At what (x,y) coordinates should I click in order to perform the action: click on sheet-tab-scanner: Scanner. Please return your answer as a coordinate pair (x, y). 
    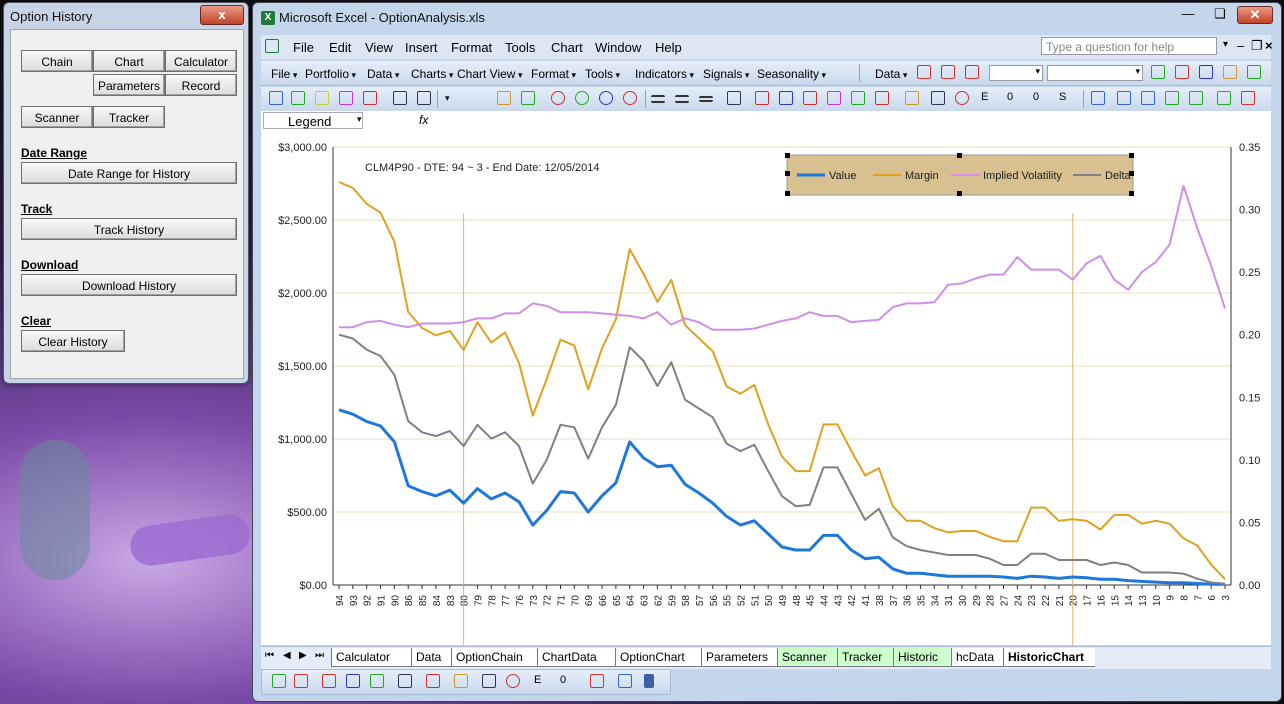
    Looking at the image, I should click on (807, 657).